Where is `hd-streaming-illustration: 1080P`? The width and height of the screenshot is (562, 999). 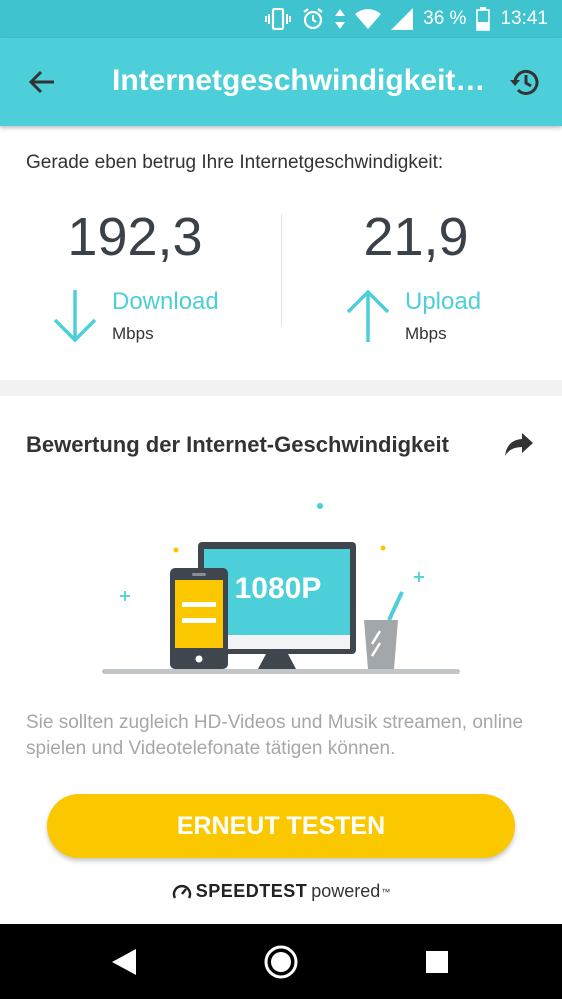
hd-streaming-illustration: 1080P is located at coordinates (281, 588).